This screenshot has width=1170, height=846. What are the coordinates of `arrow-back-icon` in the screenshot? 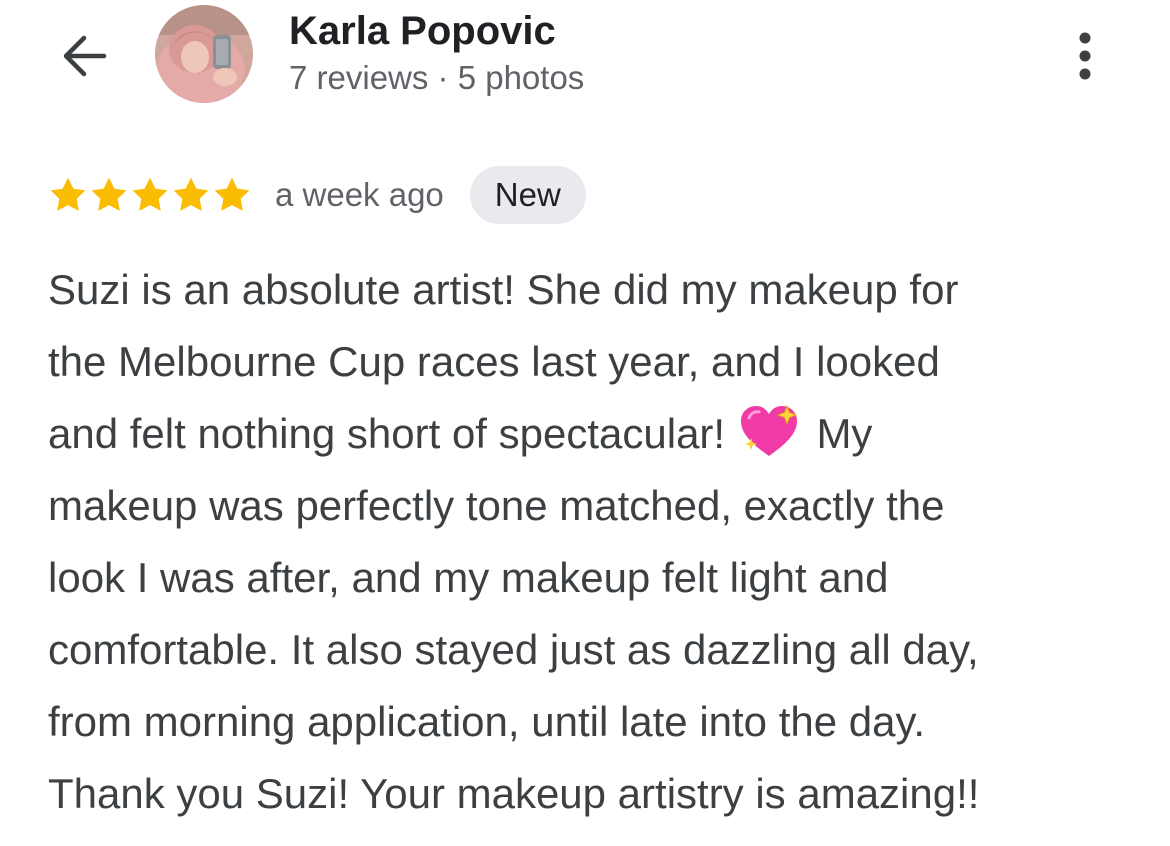 It's located at (85, 56).